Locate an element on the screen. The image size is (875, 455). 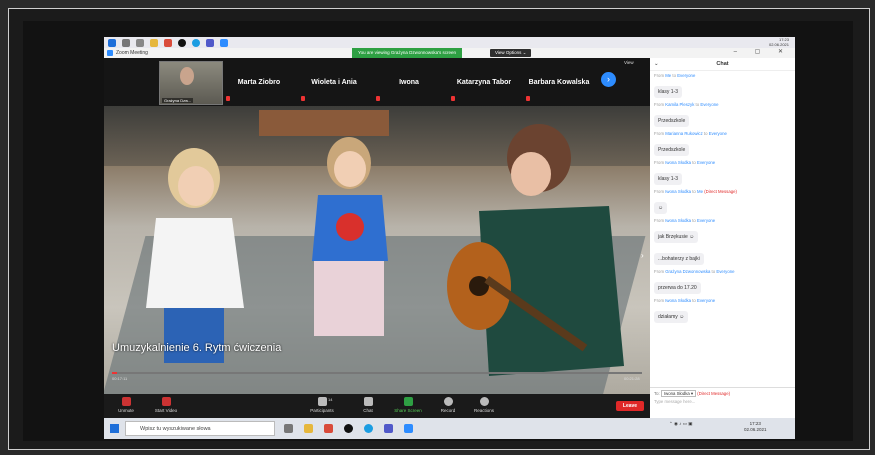
participant-name: Barbara Kowalska is located at coordinates (559, 82).